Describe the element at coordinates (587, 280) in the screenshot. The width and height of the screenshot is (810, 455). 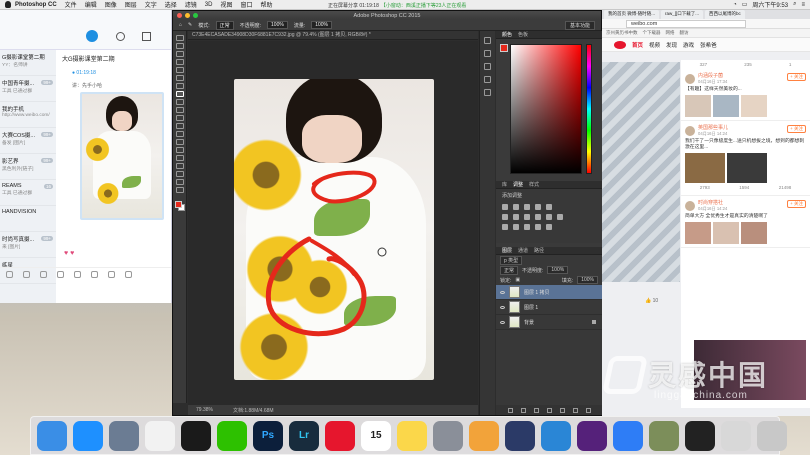
I see `fill-field: 100%` at that location.